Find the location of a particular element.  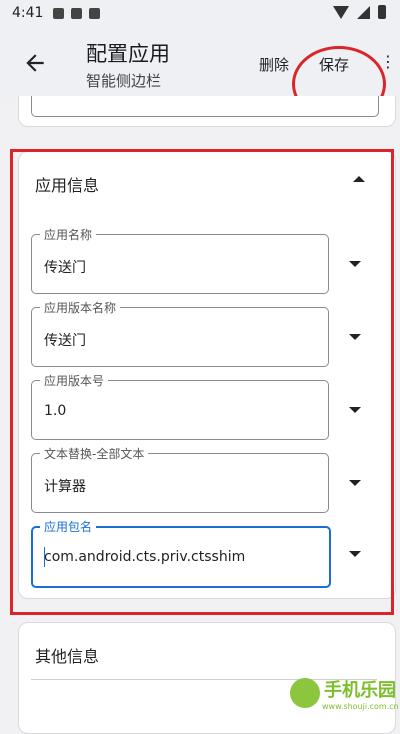

field-label: 应用版本名称 is located at coordinates (80, 307).